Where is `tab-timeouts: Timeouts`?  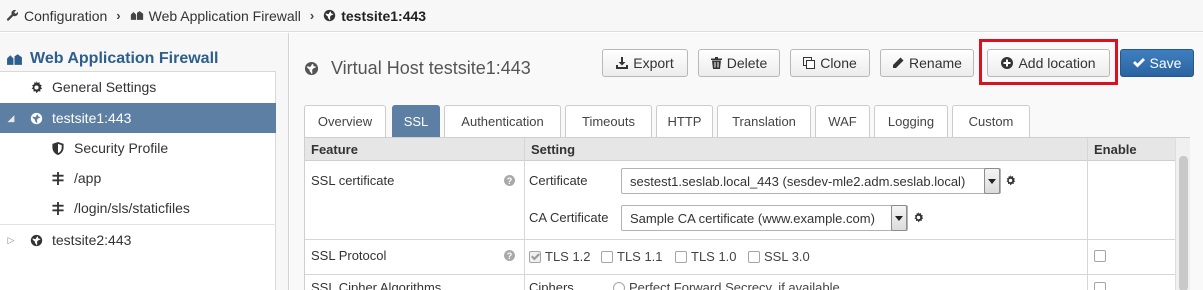
tab-timeouts: Timeouts is located at coordinates (608, 121).